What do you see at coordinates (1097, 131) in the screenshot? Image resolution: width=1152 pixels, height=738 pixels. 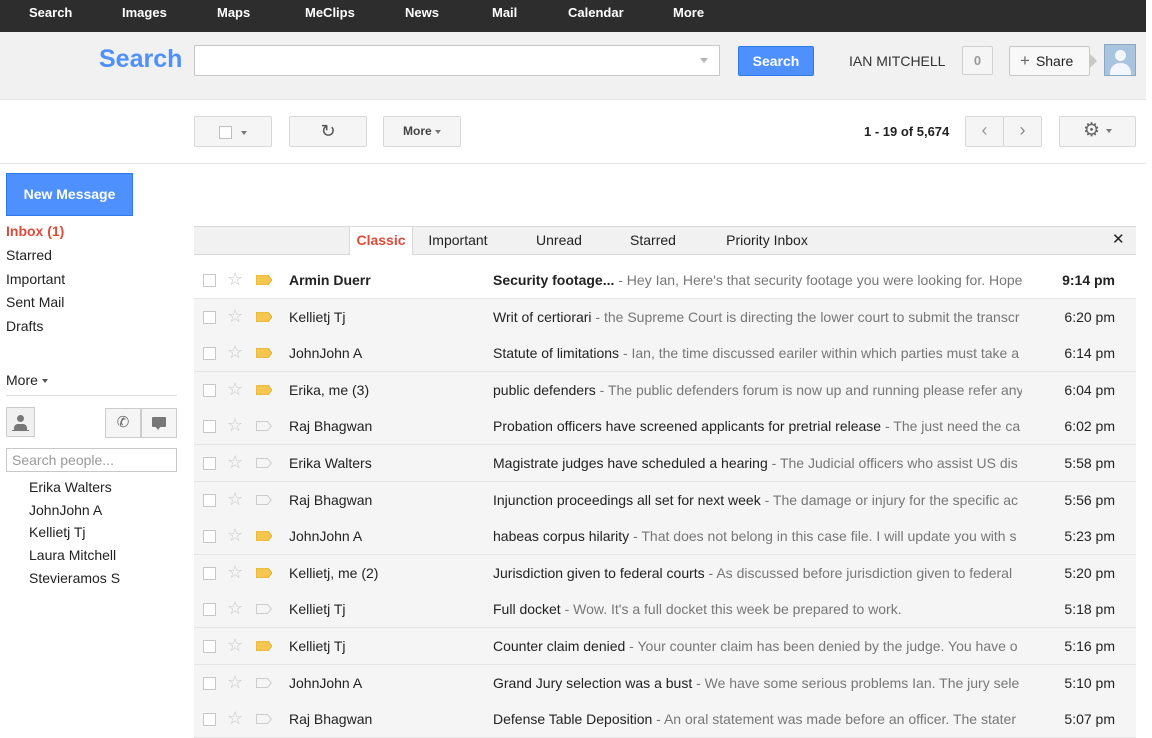 I see `settings-button: ⚙` at bounding box center [1097, 131].